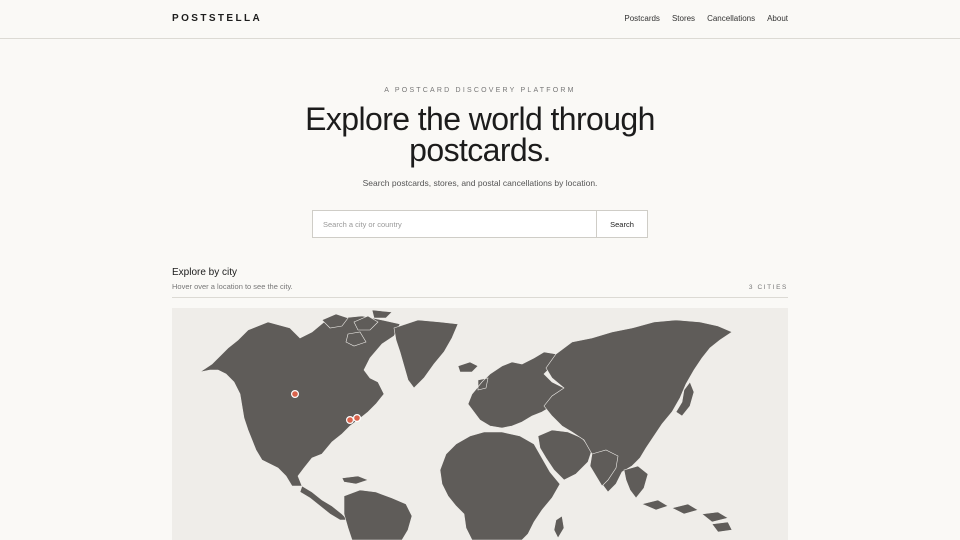  What do you see at coordinates (480, 134) in the screenshot?
I see `hero-title: Explore the world through postcards.` at bounding box center [480, 134].